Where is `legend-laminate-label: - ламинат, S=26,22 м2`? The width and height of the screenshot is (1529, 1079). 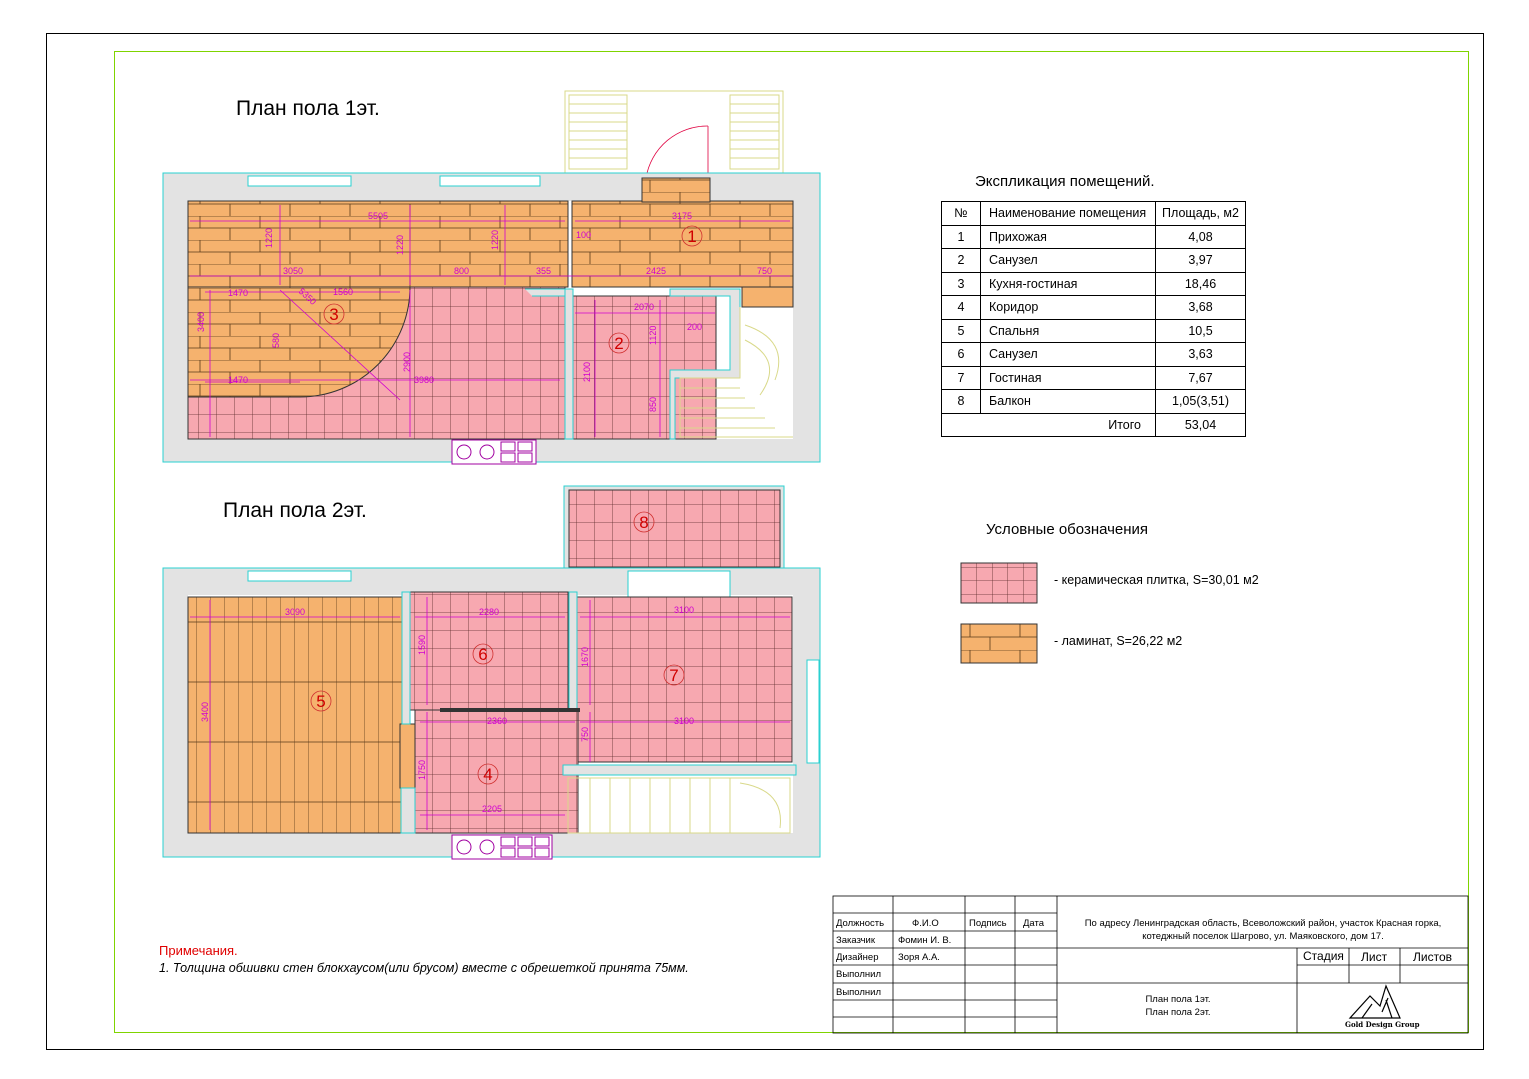
legend-laminate-label: - ламинат, S=26,22 м2 is located at coordinates (1118, 641).